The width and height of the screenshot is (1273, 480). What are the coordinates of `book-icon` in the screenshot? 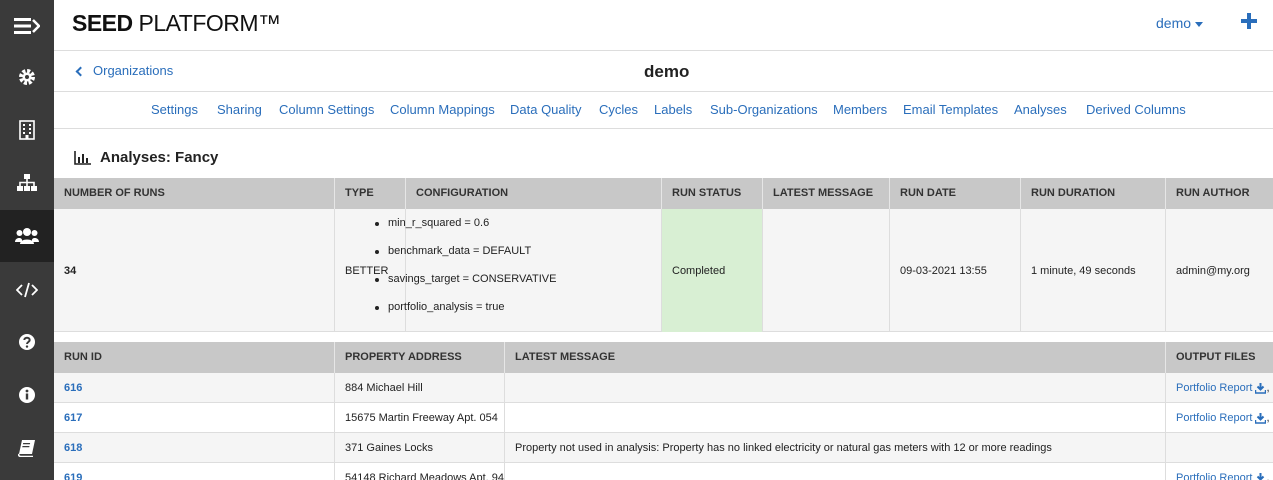 It's located at (26, 448).